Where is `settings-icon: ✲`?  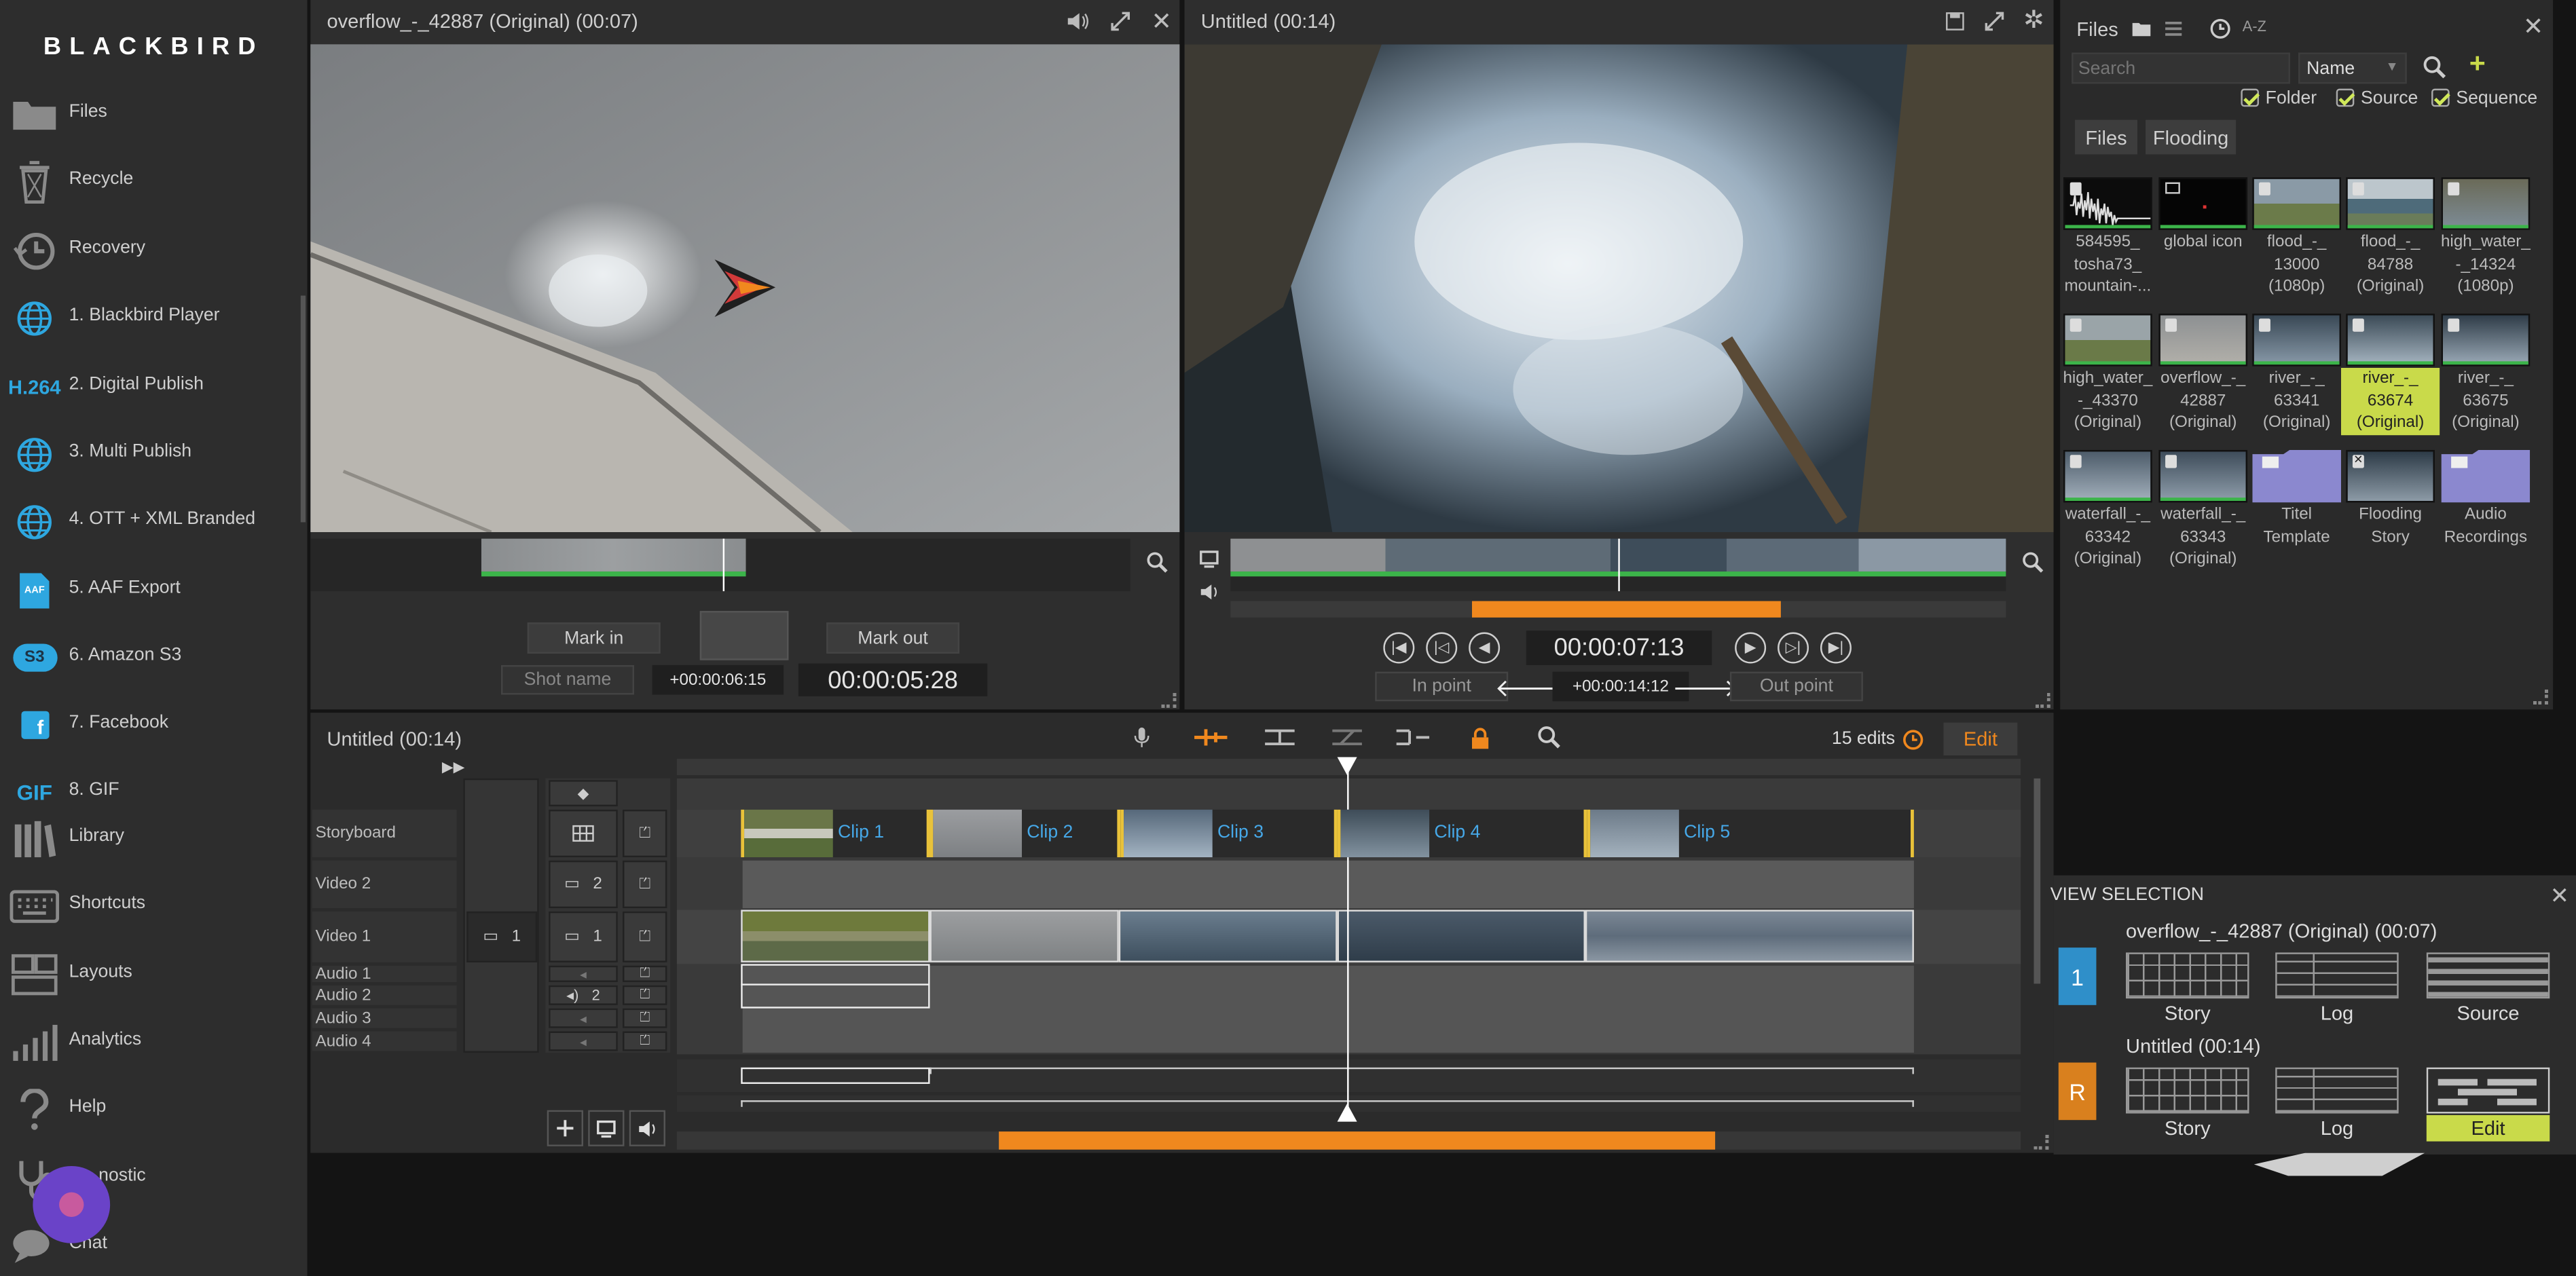 settings-icon: ✲ is located at coordinates (2034, 21).